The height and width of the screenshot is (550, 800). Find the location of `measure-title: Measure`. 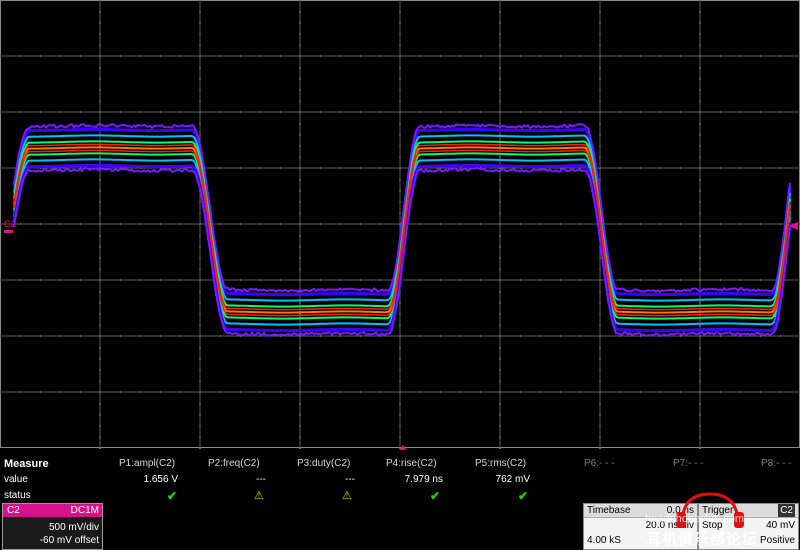

measure-title: Measure is located at coordinates (26, 464).